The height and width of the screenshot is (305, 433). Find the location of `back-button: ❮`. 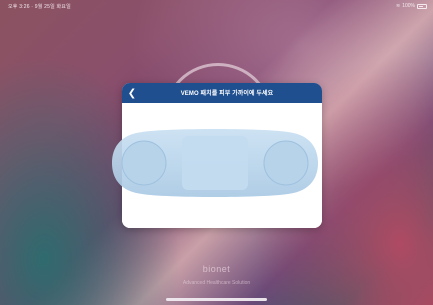

back-button: ❮ is located at coordinates (132, 93).